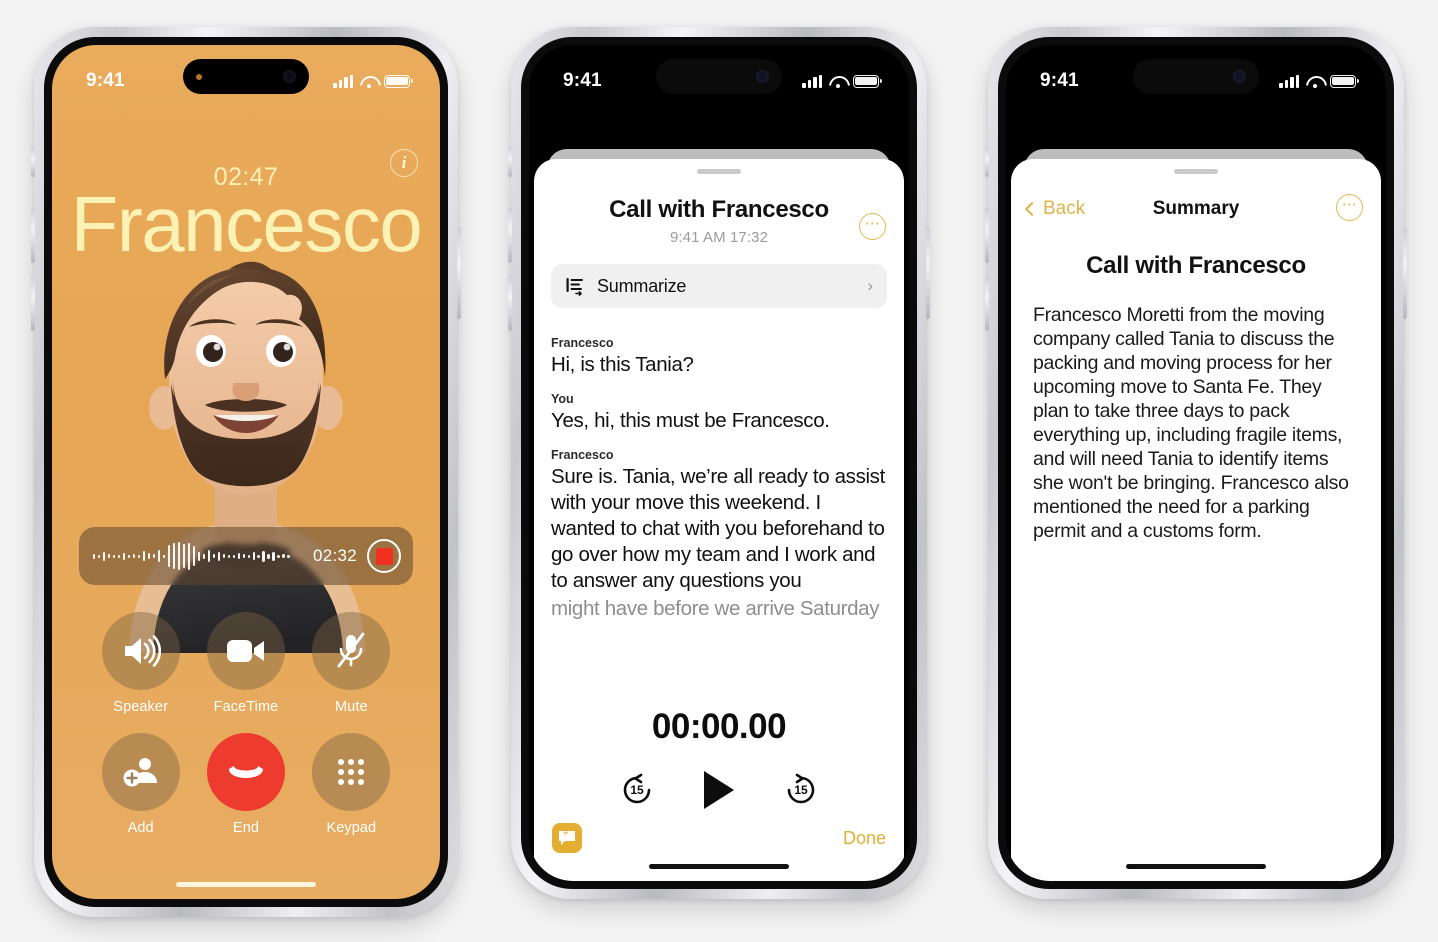  What do you see at coordinates (1196, 265) in the screenshot?
I see `summary-heading: Call with Francesco` at bounding box center [1196, 265].